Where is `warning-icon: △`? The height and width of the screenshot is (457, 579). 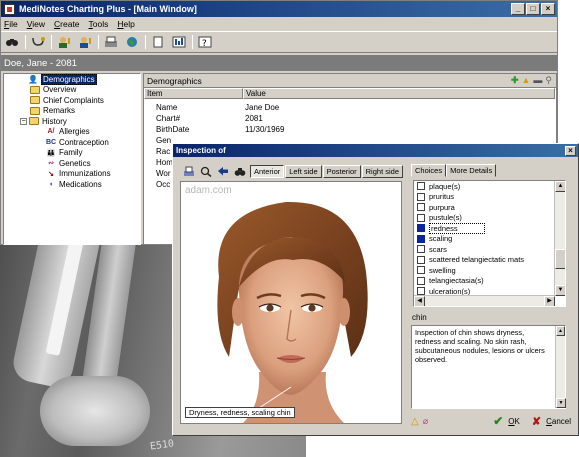 warning-icon: △ is located at coordinates (415, 421).